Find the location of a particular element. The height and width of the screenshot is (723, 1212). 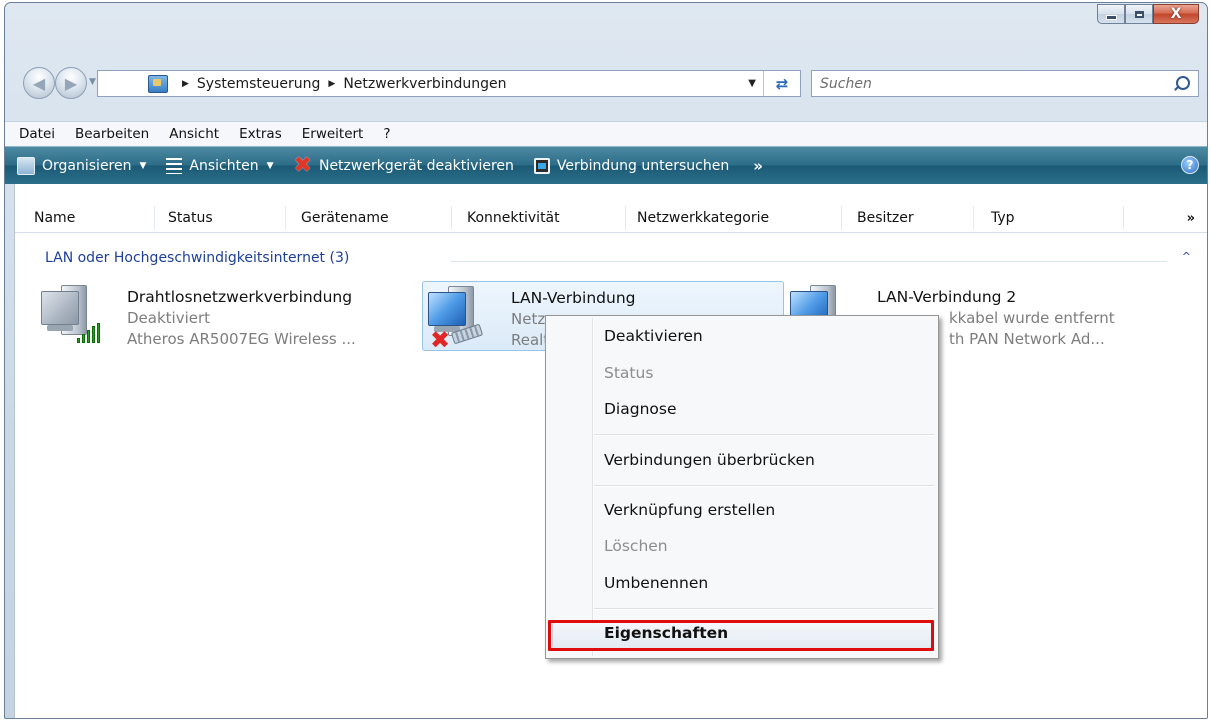

back-arrow-icon: ◀ is located at coordinates (39, 83).